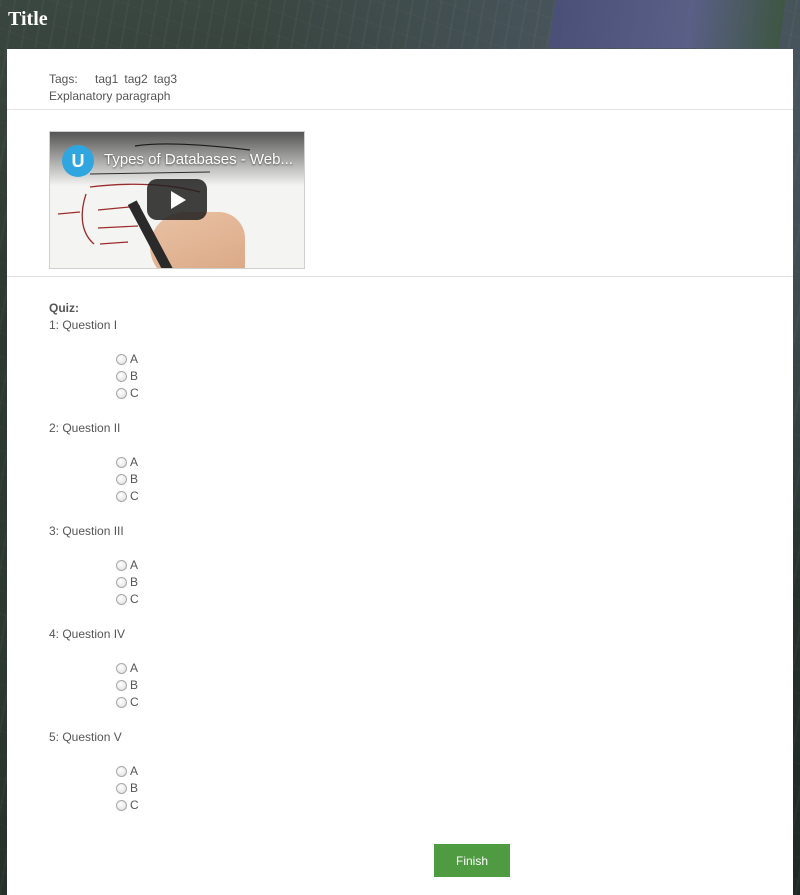  I want to click on question: 5: Question V A B C, so click(421, 780).